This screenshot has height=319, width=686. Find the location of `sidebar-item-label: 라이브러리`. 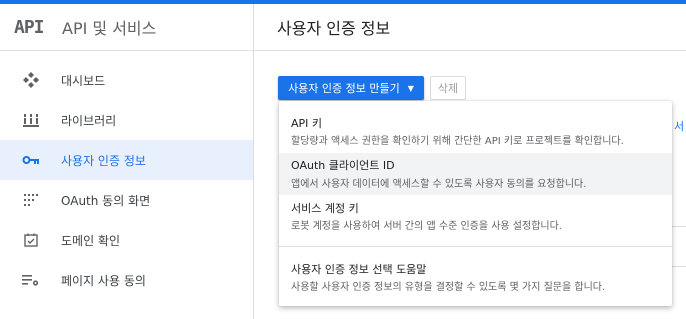

sidebar-item-label: 라이브러리 is located at coordinates (89, 120).